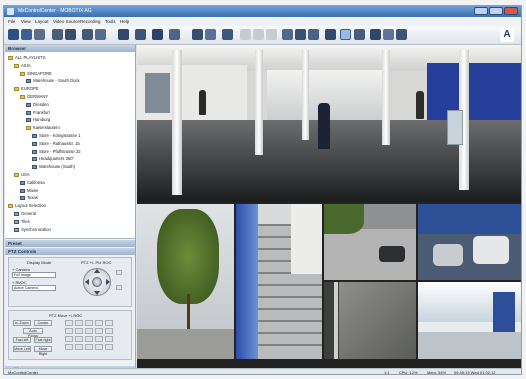  I want to click on zoom-in-button: In Zoom, so click(22, 323).